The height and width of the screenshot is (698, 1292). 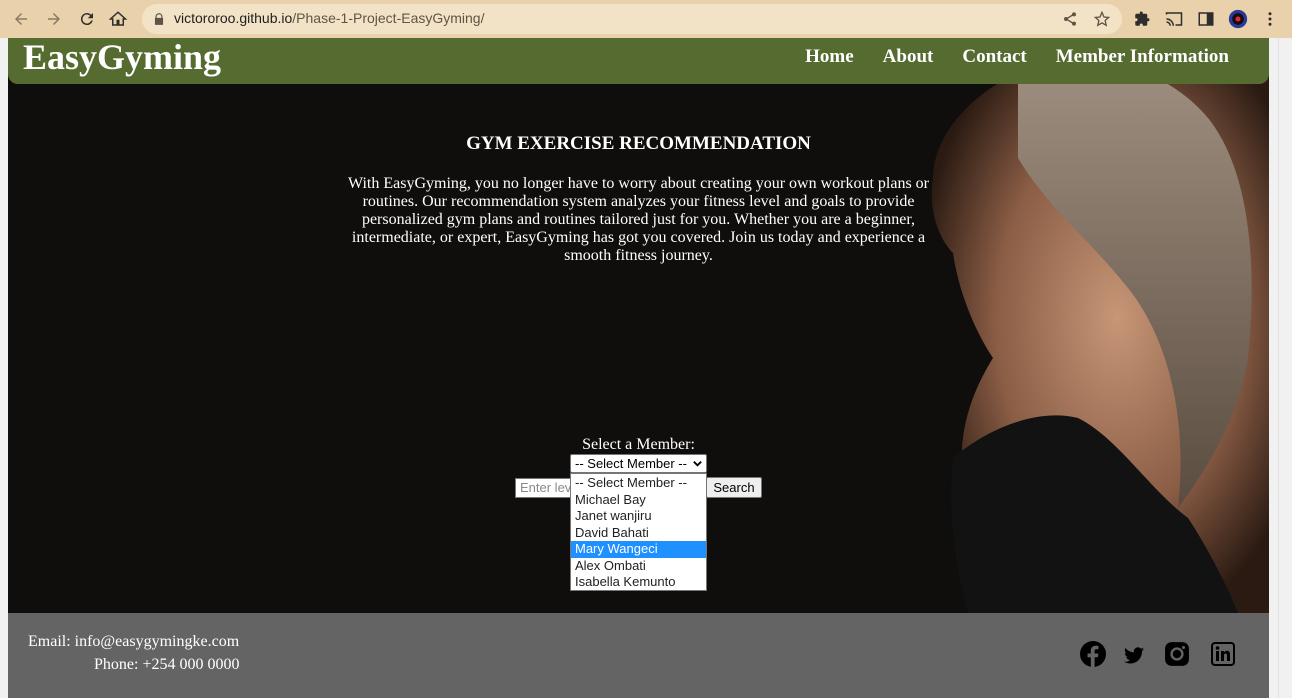 What do you see at coordinates (638, 549) in the screenshot?
I see `member-option-highlighted: Mary Wangeci` at bounding box center [638, 549].